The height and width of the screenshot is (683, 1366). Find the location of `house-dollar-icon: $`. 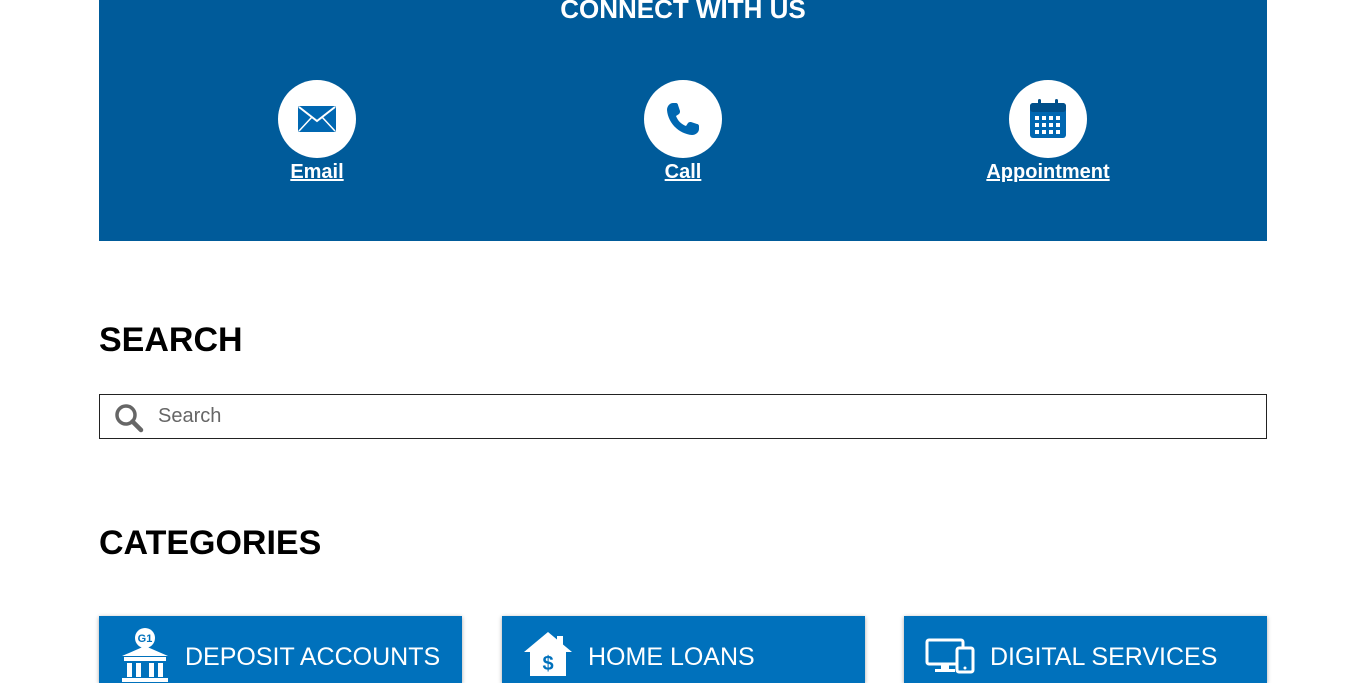

house-dollar-icon: $ is located at coordinates (548, 654).